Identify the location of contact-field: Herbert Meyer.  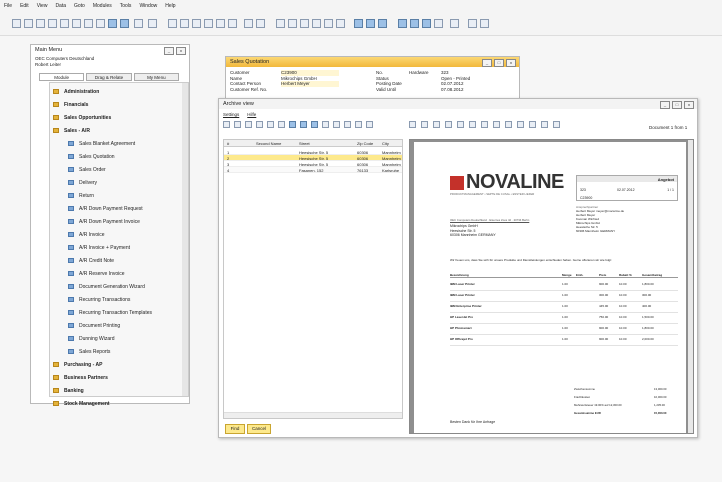
(310, 84).